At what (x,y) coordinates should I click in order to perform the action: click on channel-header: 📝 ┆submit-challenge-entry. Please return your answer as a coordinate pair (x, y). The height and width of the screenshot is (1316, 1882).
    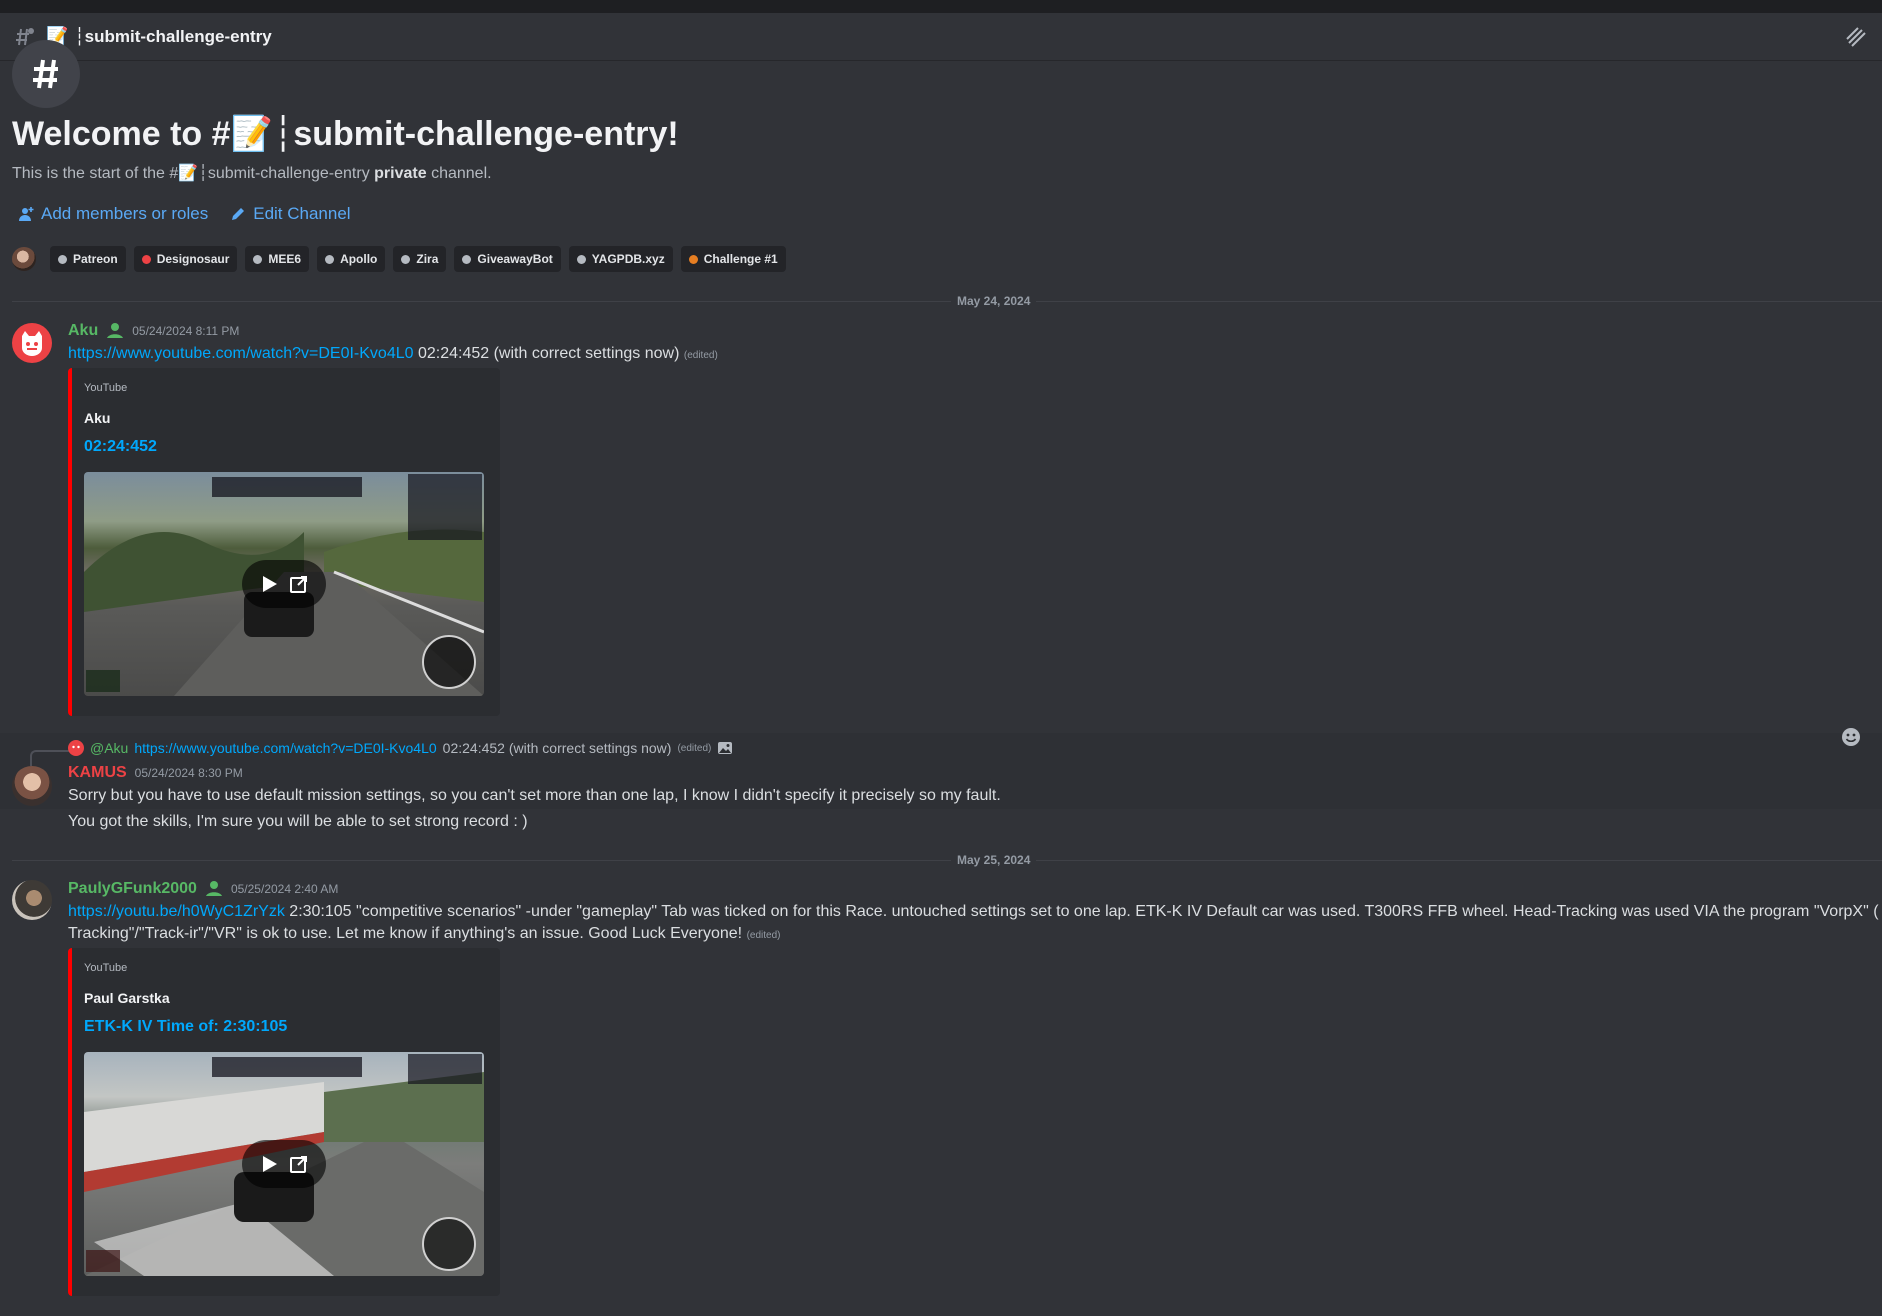
    Looking at the image, I should click on (941, 37).